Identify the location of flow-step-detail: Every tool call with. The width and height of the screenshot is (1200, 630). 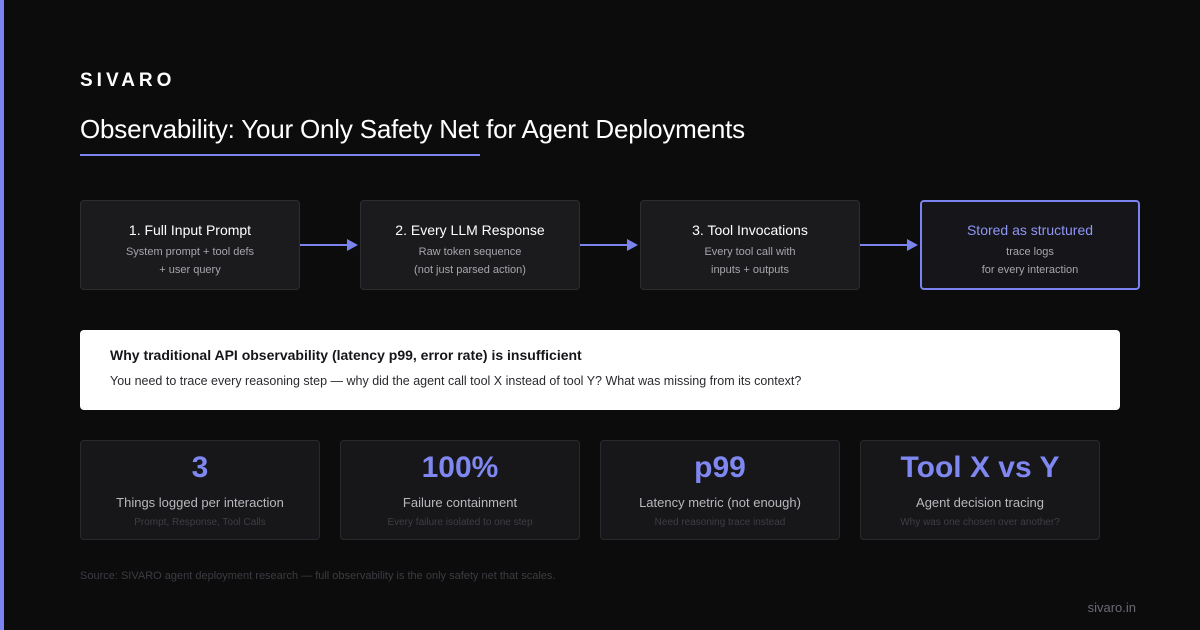
(750, 252).